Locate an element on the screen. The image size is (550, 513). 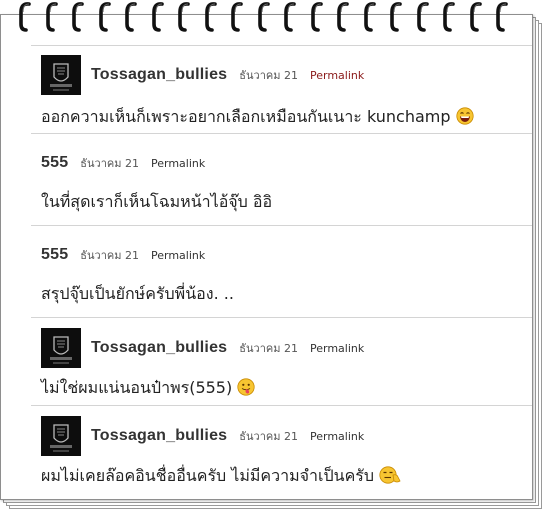
comment-text: สรุปจุ๊บเป็นยักษ์ครับพี่น้อง. .. is located at coordinates (137, 293).